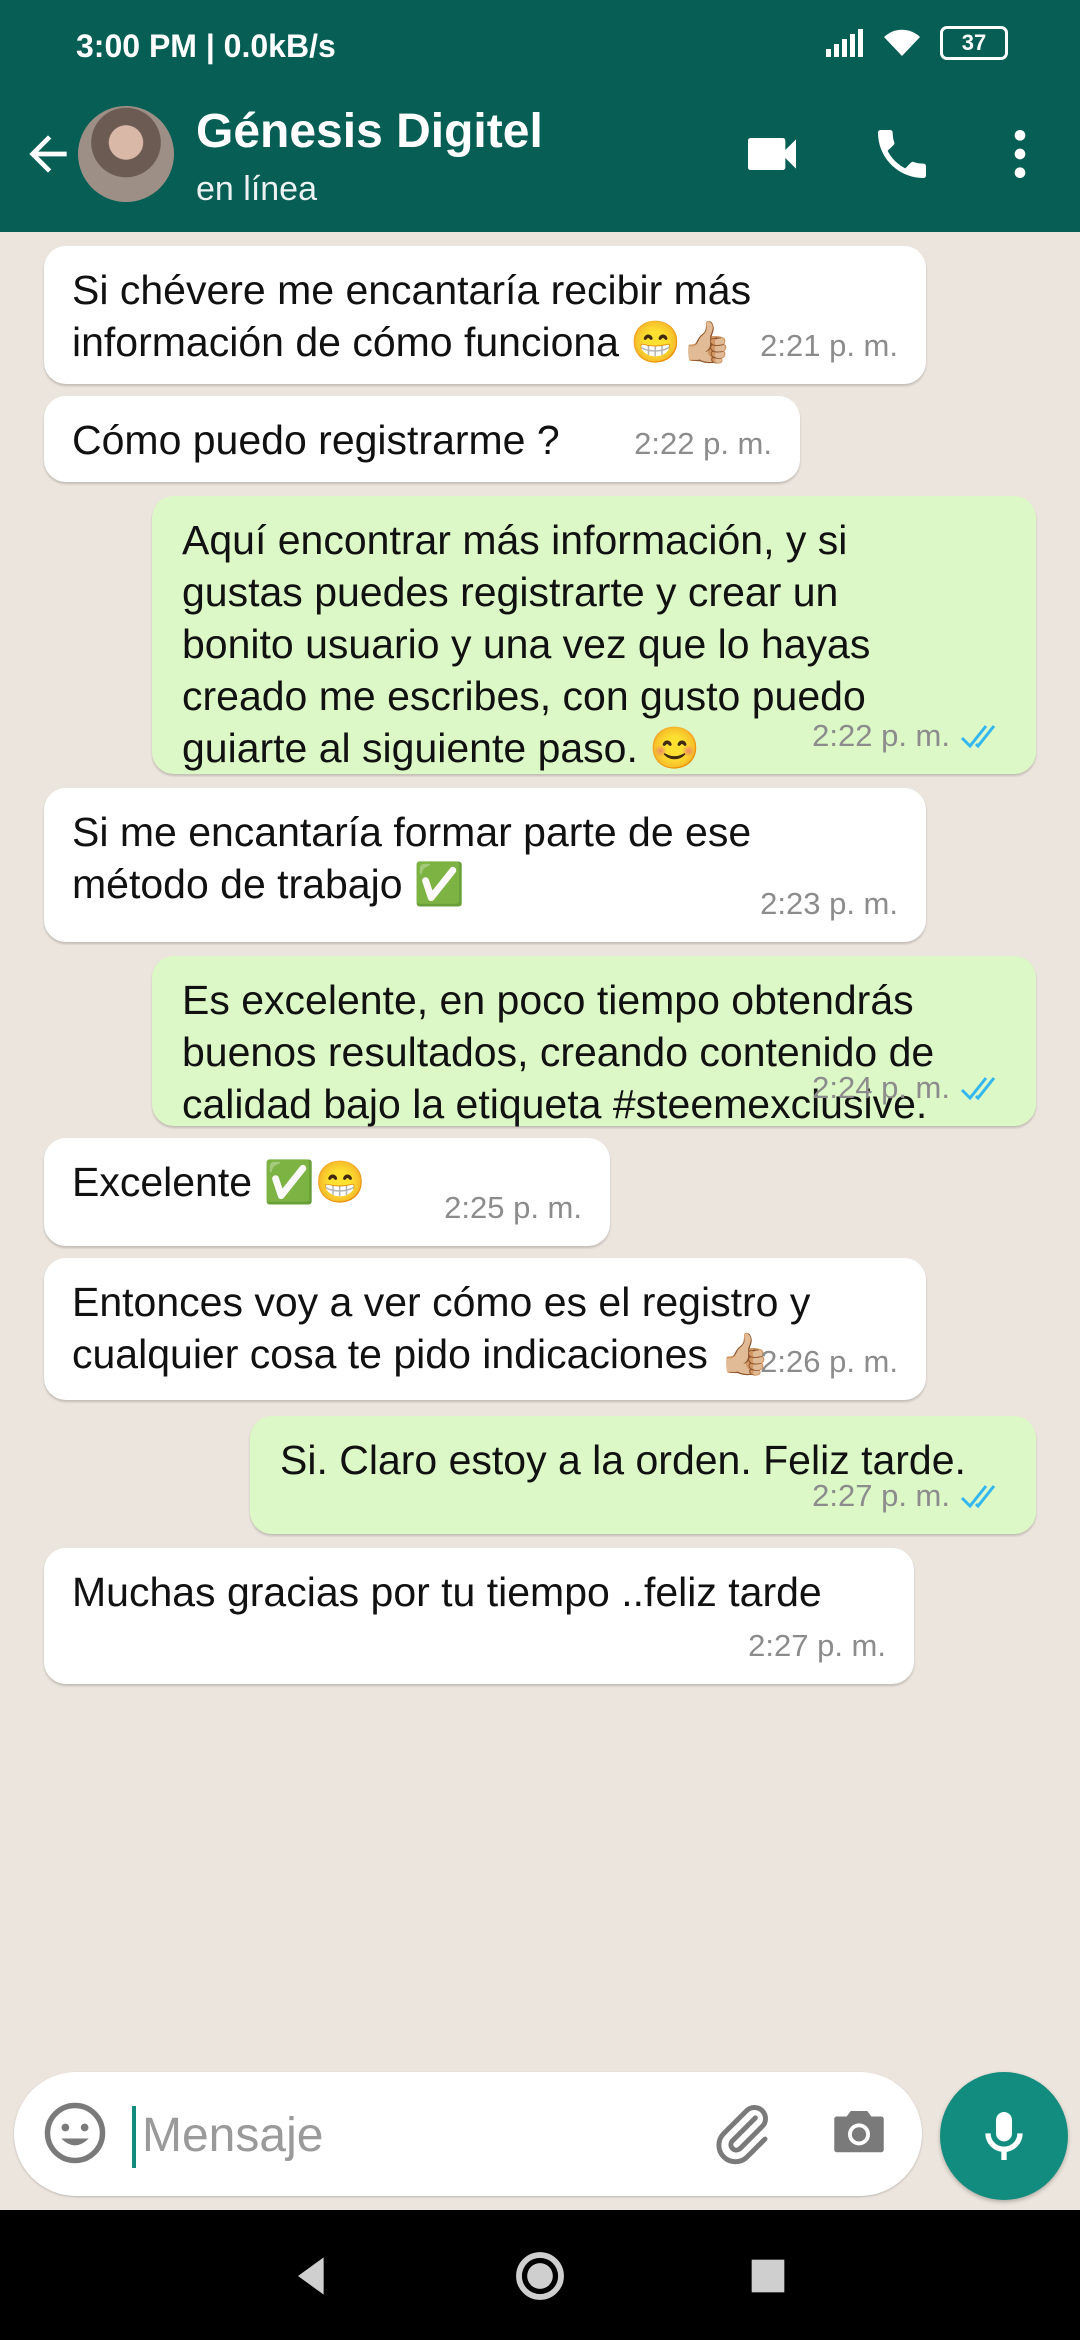 The width and height of the screenshot is (1080, 2340). Describe the element at coordinates (468, 2134) in the screenshot. I see `message-composer: Mensaje` at that location.